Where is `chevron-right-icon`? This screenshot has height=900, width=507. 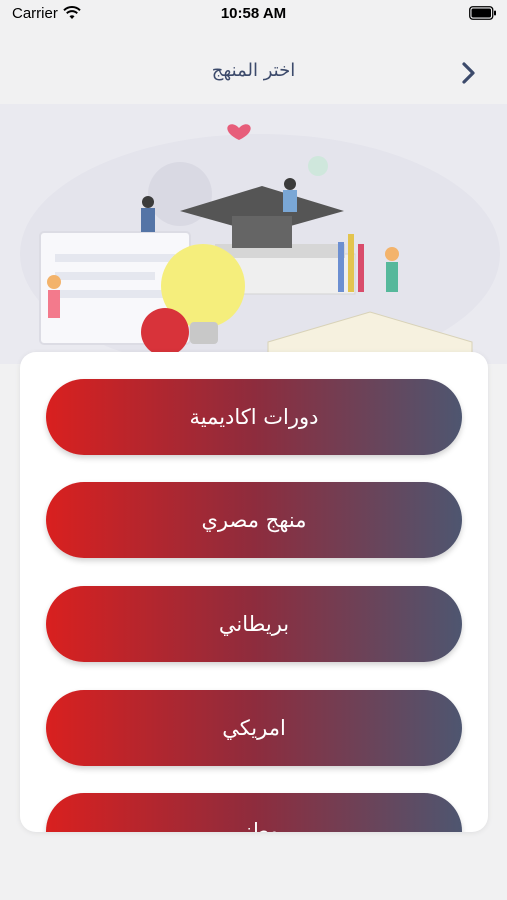 chevron-right-icon is located at coordinates (468, 73).